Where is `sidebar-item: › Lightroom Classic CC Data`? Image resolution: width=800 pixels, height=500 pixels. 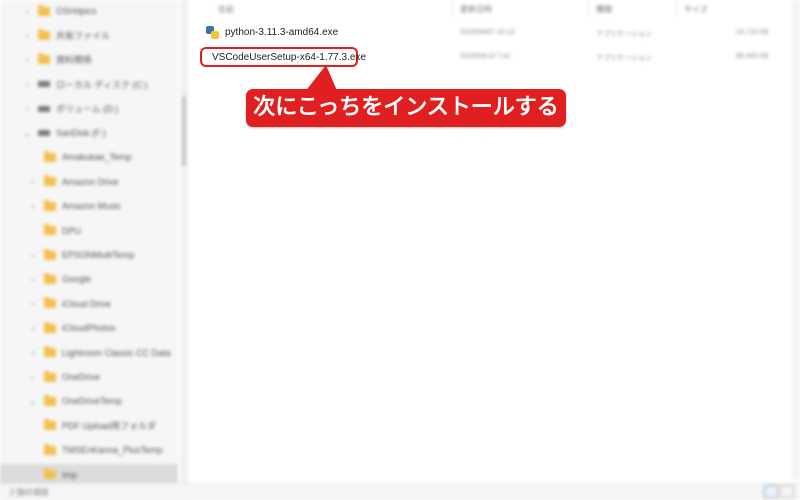
sidebar-item: › Lightroom Classic CC Data is located at coordinates (89, 353).